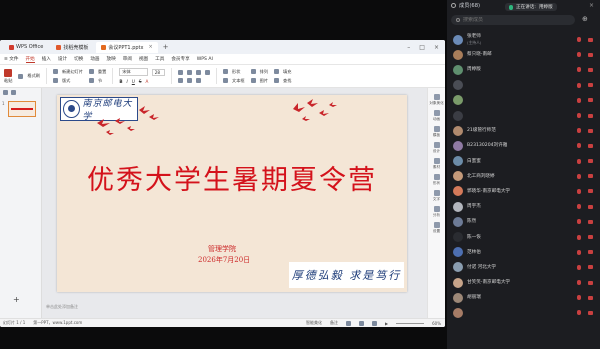 This screenshot has width=600, height=349. Describe the element at coordinates (133, 81) in the screenshot. I see `underline-icon: U` at that location.